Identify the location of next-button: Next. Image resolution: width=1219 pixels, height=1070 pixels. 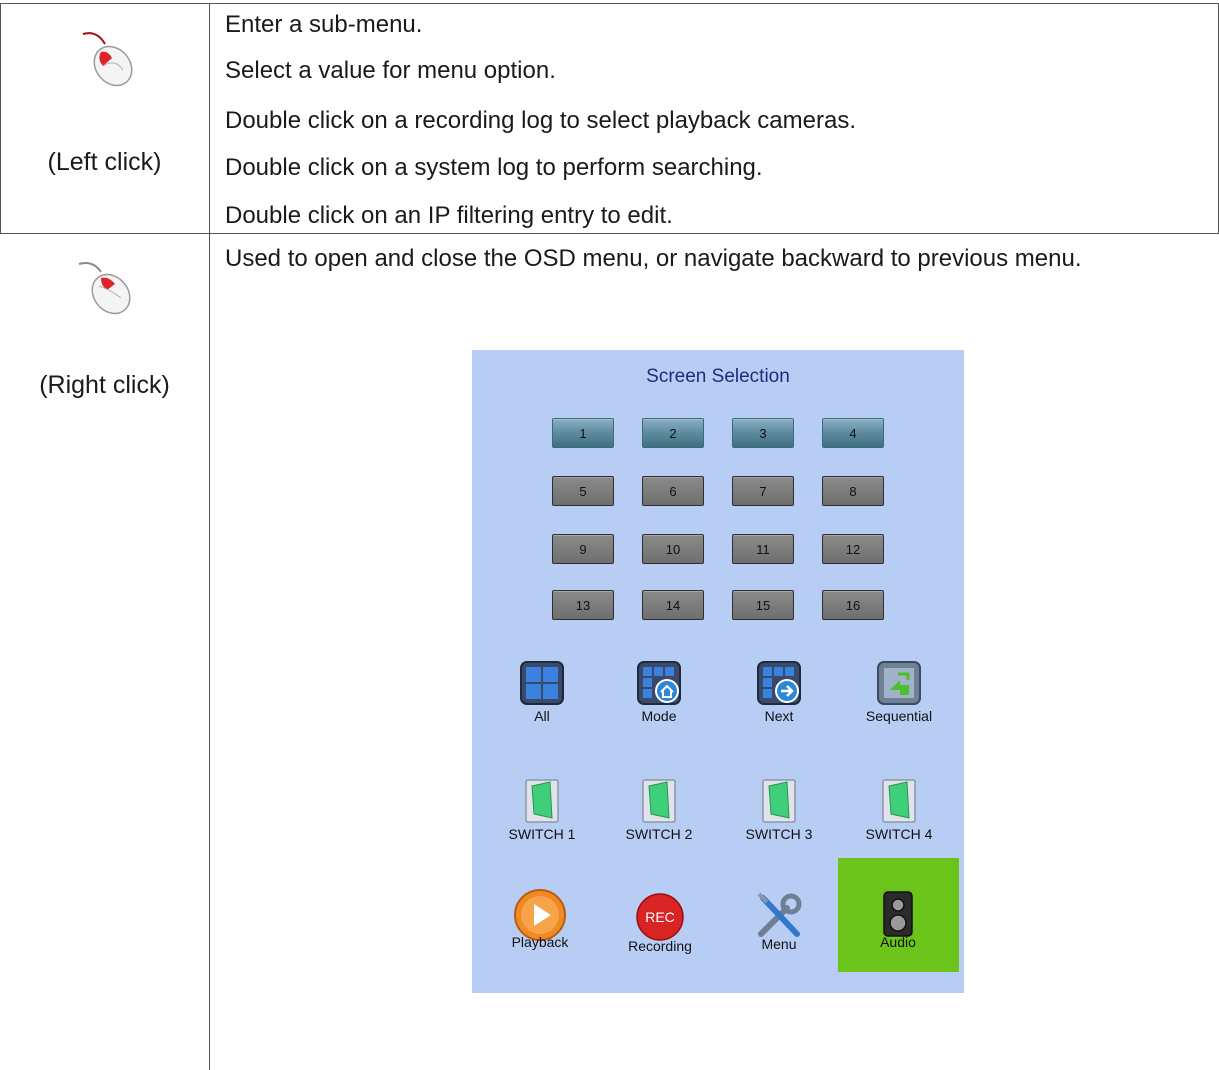
(779, 692).